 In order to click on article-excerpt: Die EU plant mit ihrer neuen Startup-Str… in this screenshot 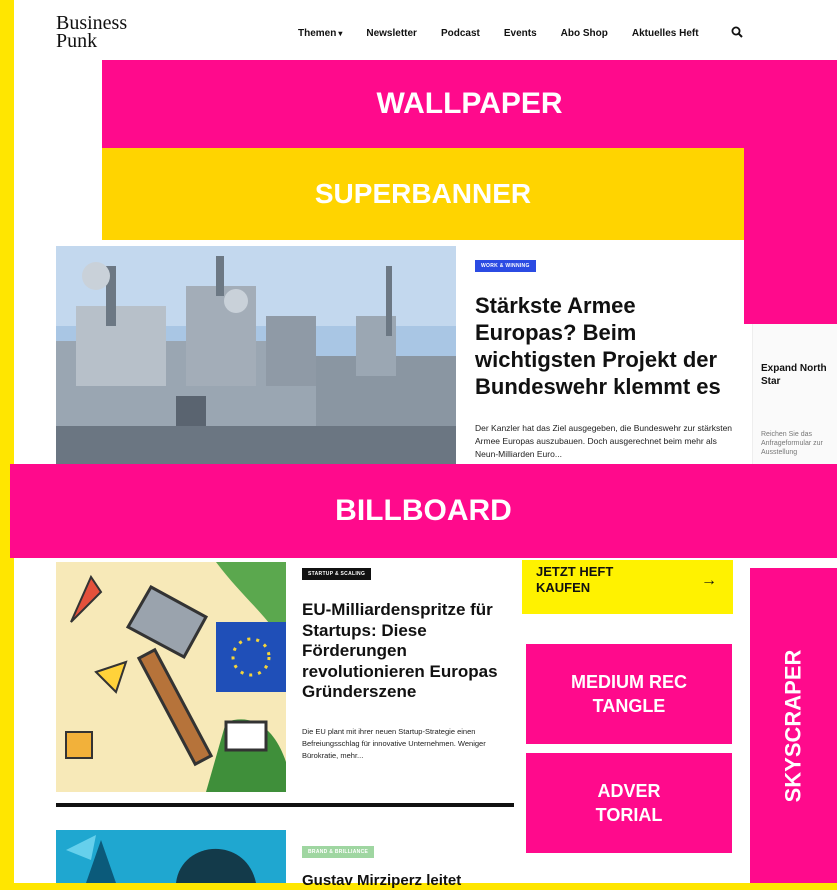, I will do `click(394, 743)`.